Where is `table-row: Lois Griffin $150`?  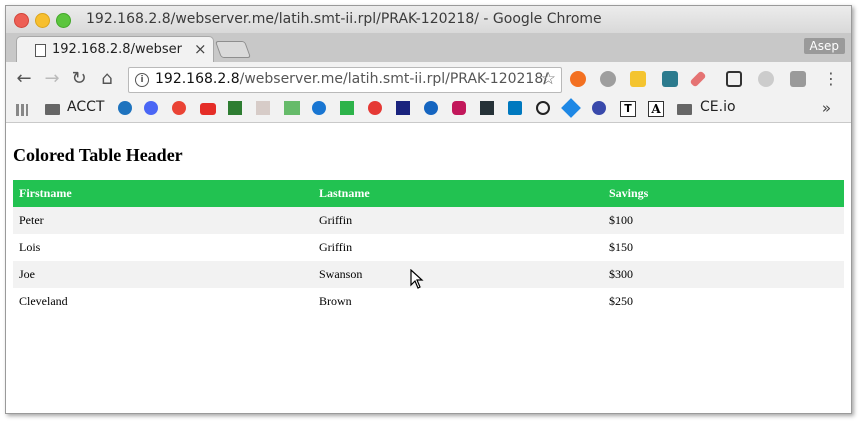
table-row: Lois Griffin $150 is located at coordinates (428, 247).